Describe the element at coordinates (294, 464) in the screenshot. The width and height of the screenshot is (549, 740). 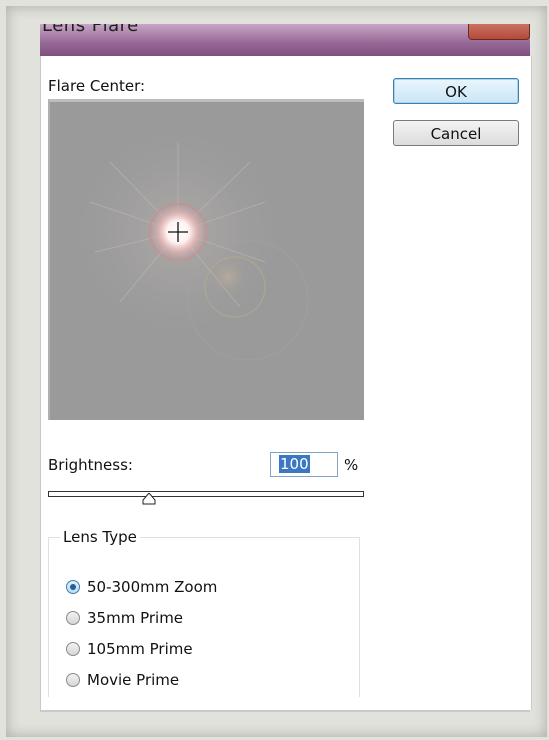
I see `brightness-value: 100` at that location.